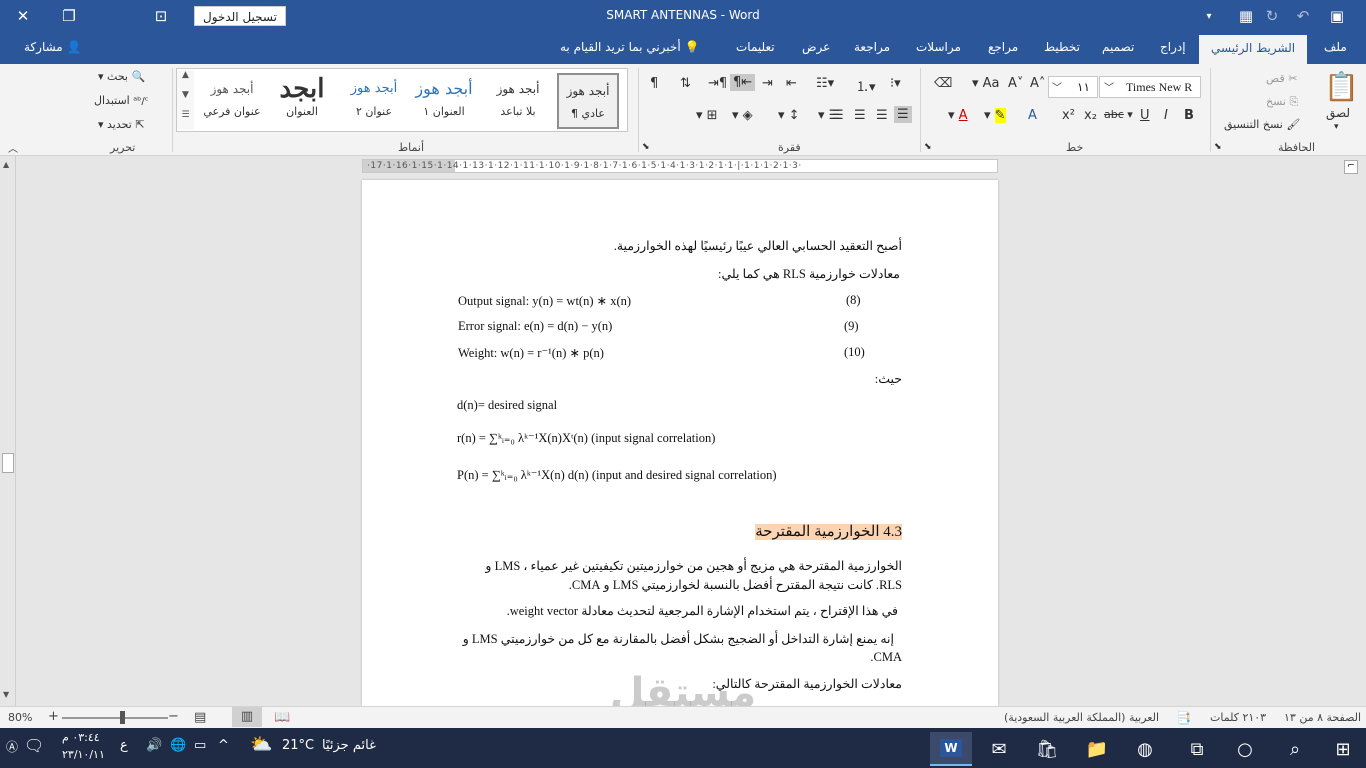  What do you see at coordinates (1150, 87) in the screenshot?
I see `font-name-box: Times New R` at bounding box center [1150, 87].